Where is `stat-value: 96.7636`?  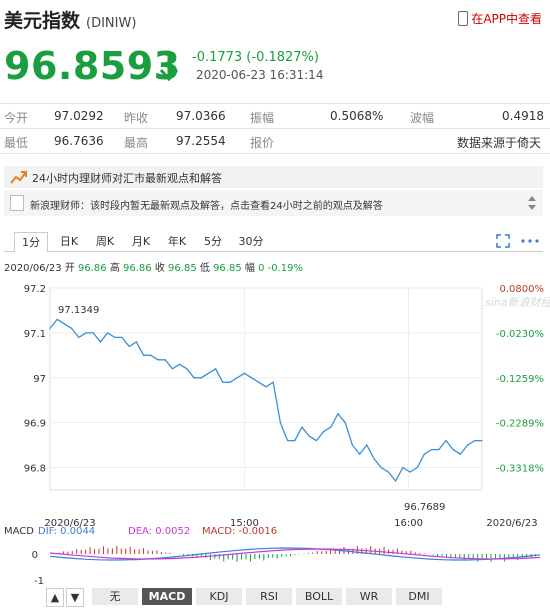 stat-value: 96.7636 is located at coordinates (79, 141).